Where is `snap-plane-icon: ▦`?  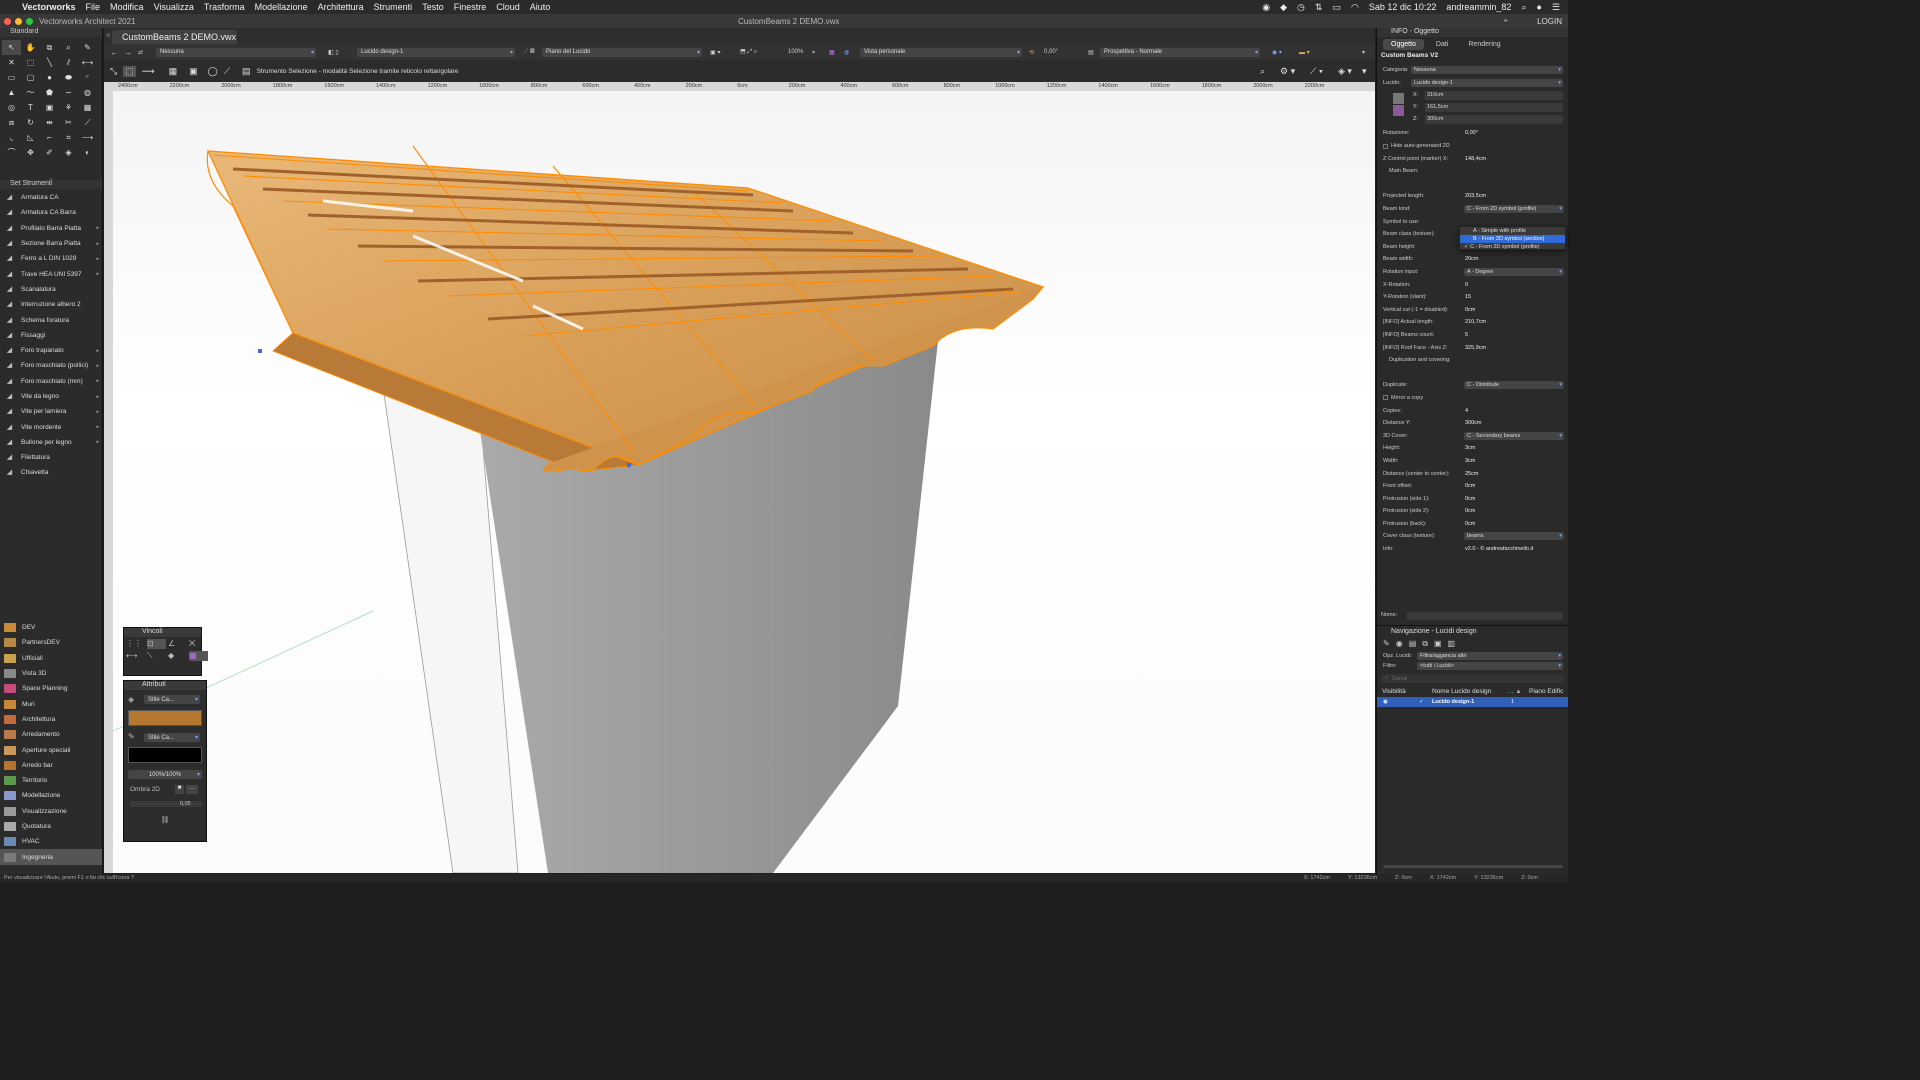
snap-plane-icon: ▦ is located at coordinates (198, 656).